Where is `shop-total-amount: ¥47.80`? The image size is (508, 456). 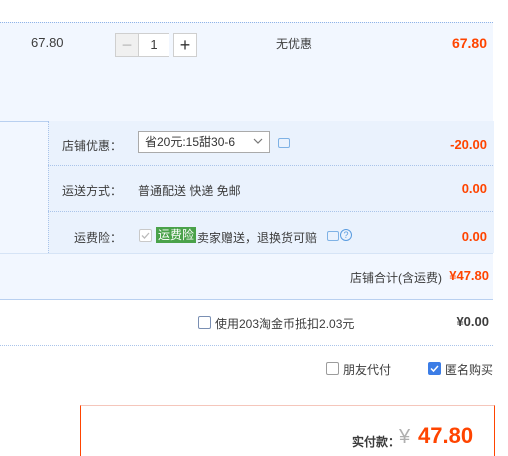
shop-total-amount: ¥47.80 is located at coordinates (469, 275).